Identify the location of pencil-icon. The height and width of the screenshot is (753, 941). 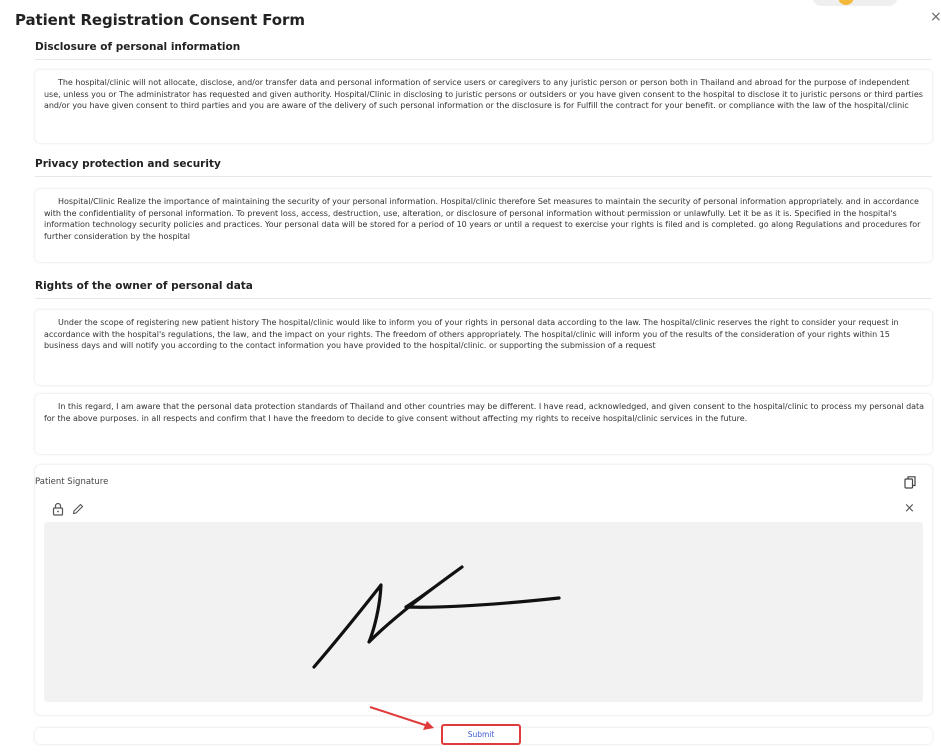
(78, 509).